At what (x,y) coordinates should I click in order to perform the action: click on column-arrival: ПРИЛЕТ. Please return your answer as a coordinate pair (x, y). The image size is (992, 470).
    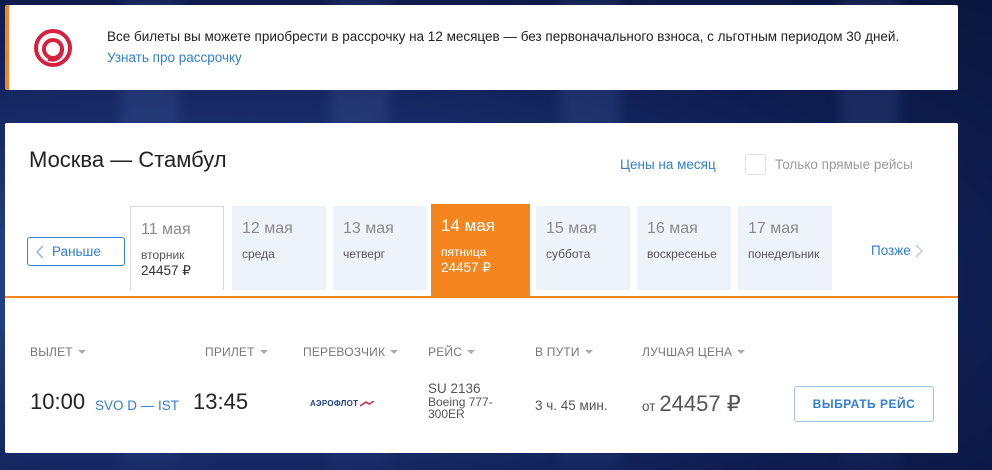
    Looking at the image, I should click on (236, 352).